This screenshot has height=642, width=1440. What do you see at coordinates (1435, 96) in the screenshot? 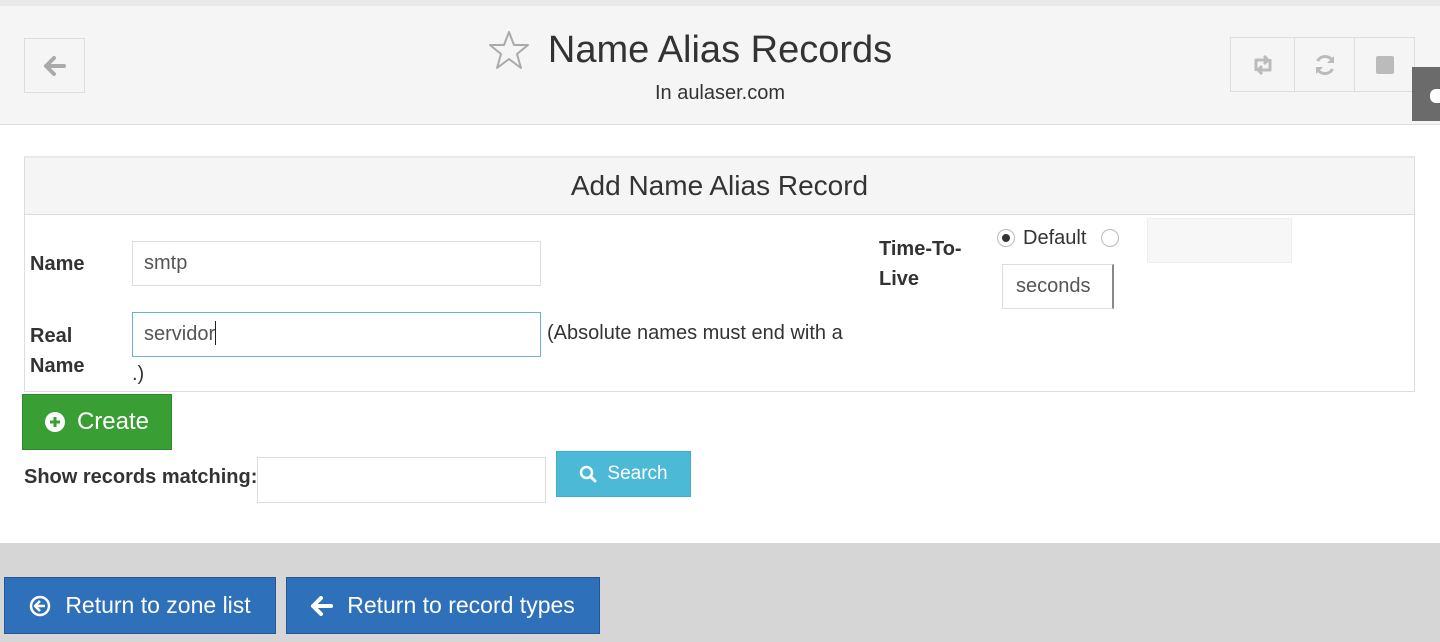
I see `bell-icon` at bounding box center [1435, 96].